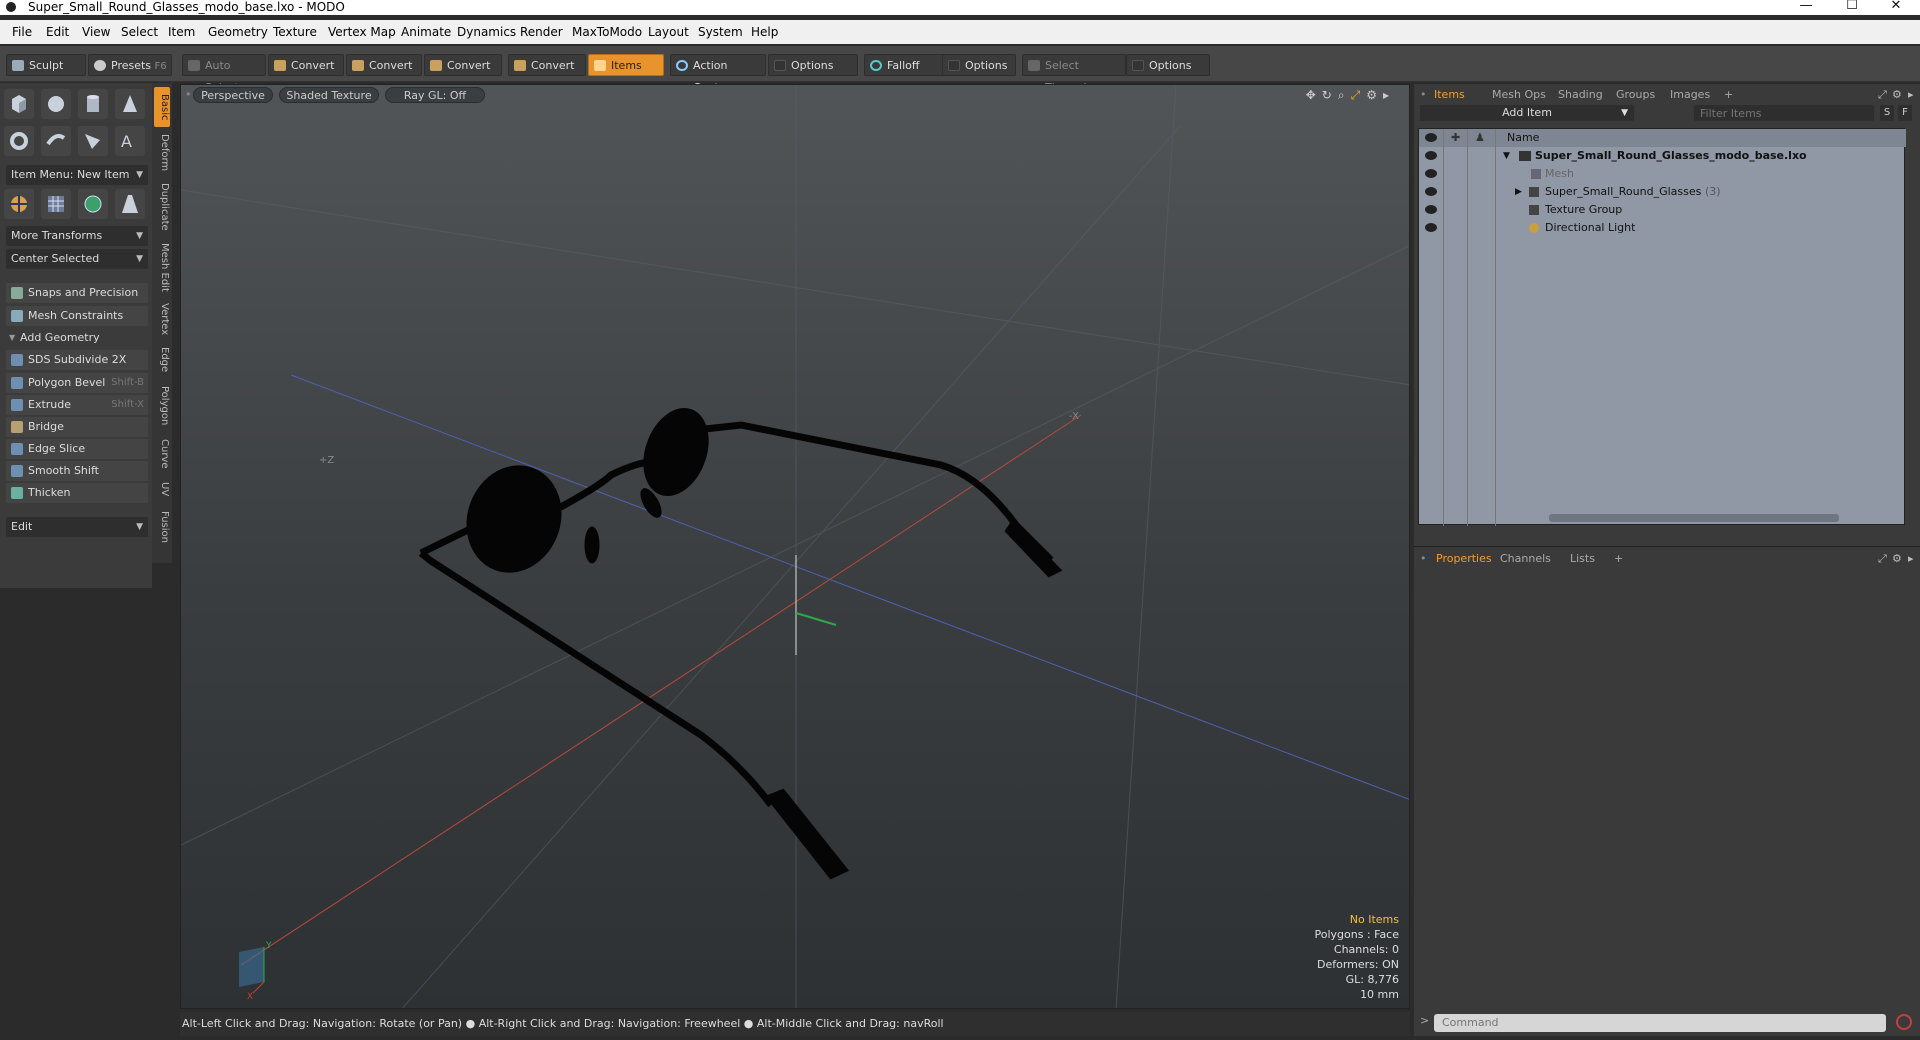 The image size is (1920, 1040). I want to click on zoom-icon: ⌕, so click(1344, 95).